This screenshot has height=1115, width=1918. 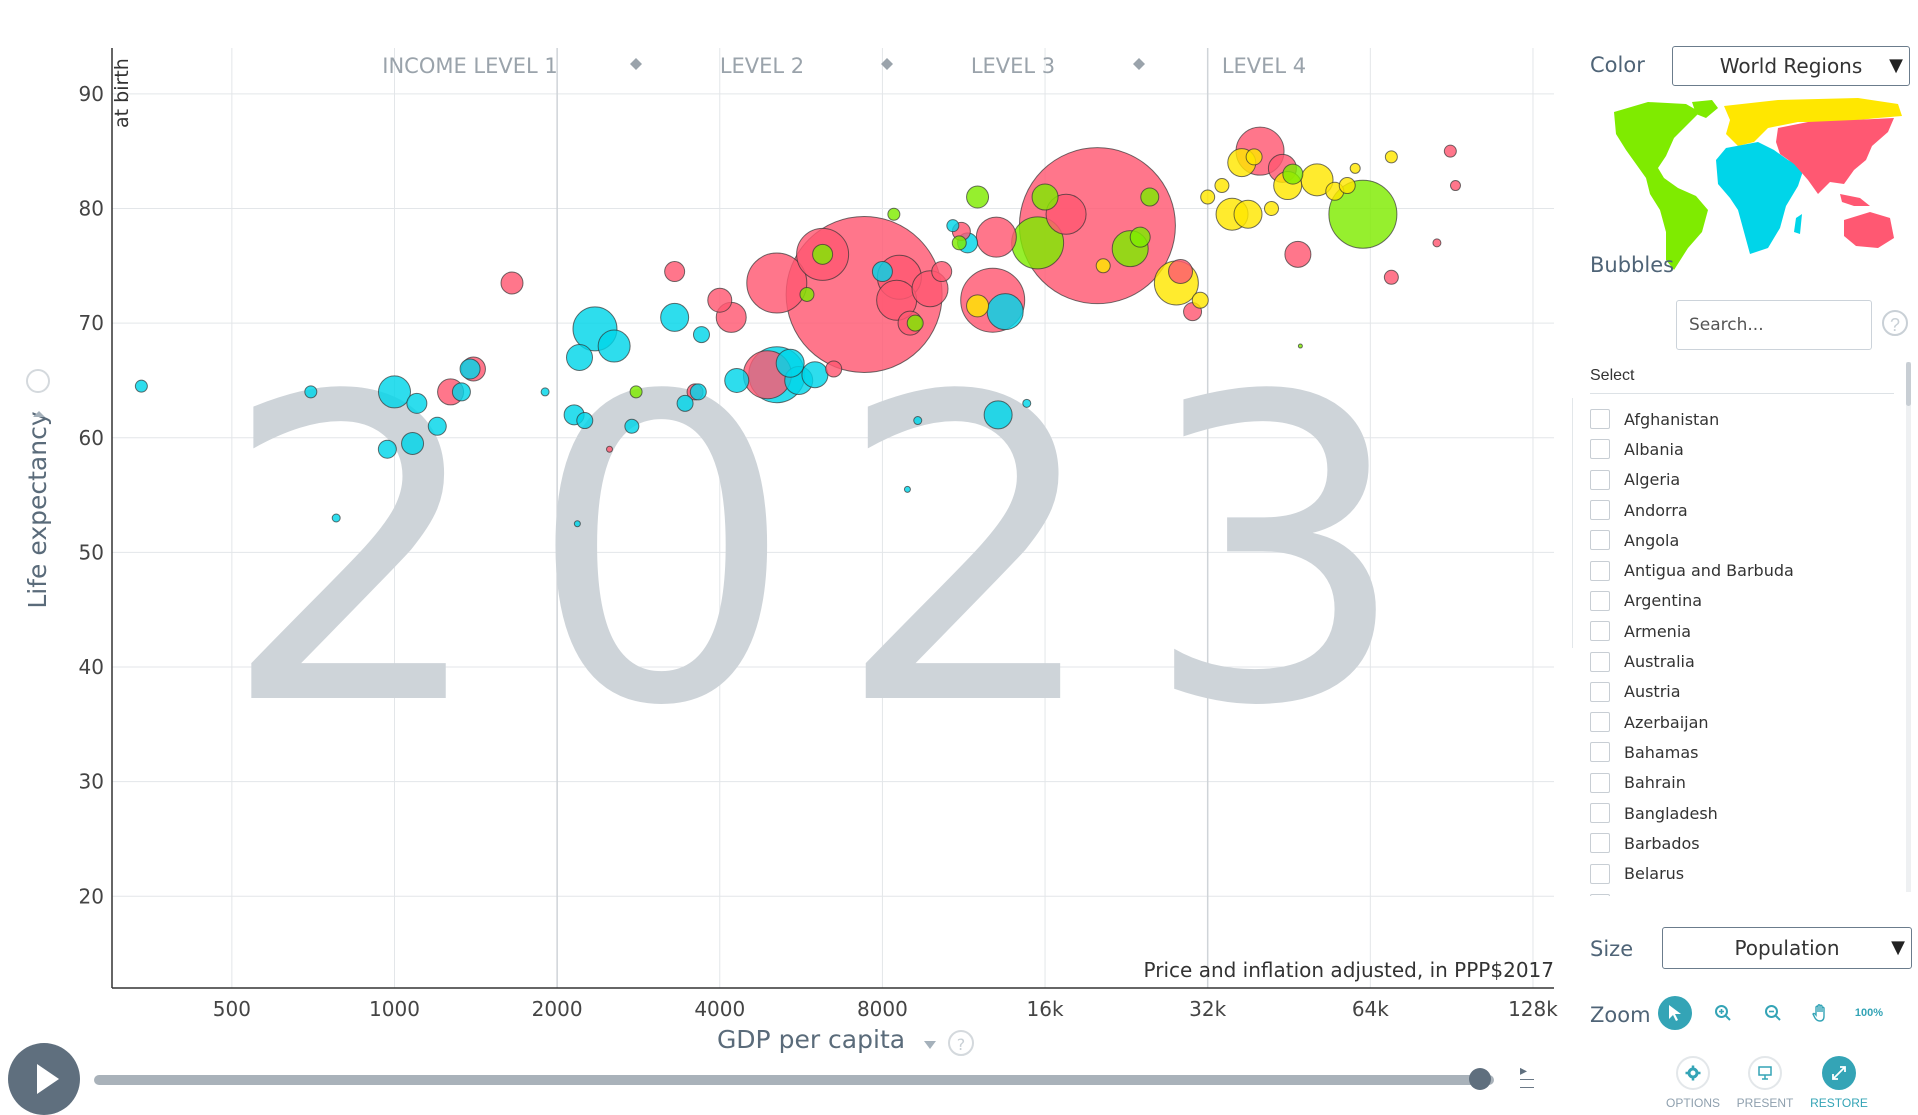 I want to click on restore-button, so click(x=1839, y=1073).